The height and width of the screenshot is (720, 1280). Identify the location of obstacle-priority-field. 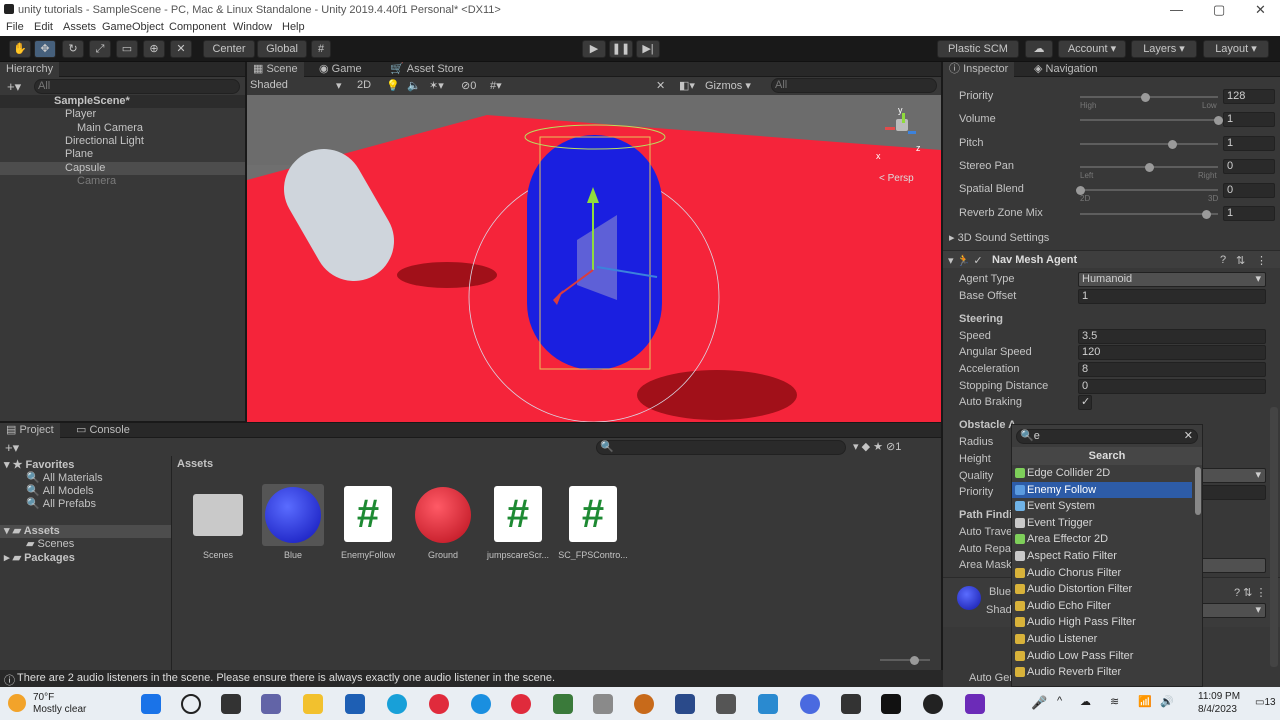
(1233, 492).